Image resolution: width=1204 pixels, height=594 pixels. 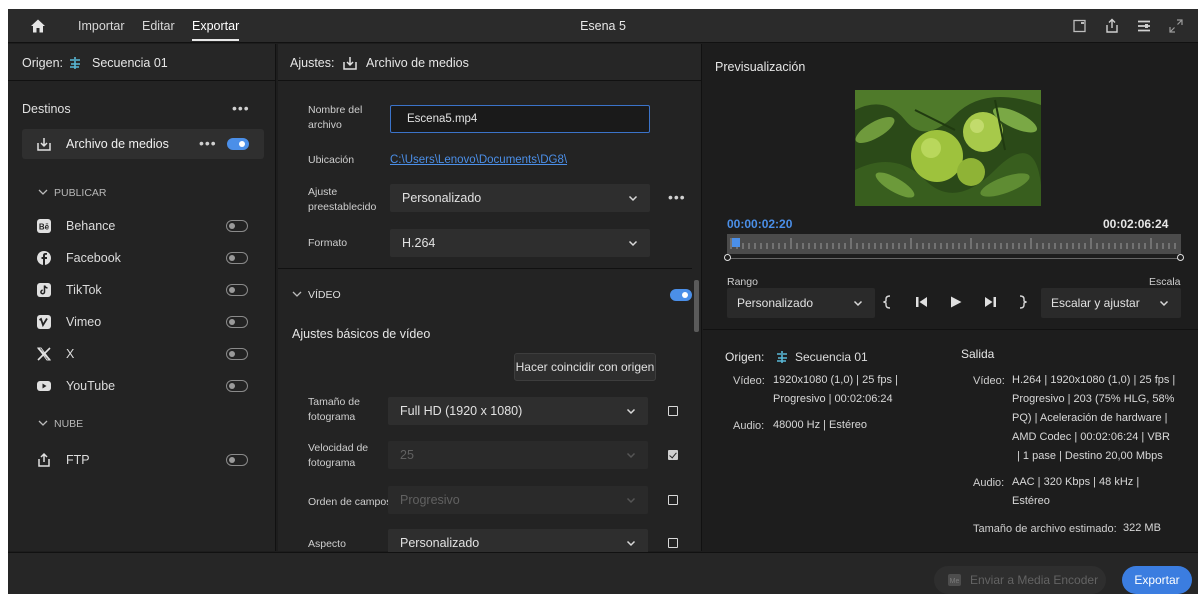 What do you see at coordinates (1112, 26) in the screenshot?
I see `share-icon` at bounding box center [1112, 26].